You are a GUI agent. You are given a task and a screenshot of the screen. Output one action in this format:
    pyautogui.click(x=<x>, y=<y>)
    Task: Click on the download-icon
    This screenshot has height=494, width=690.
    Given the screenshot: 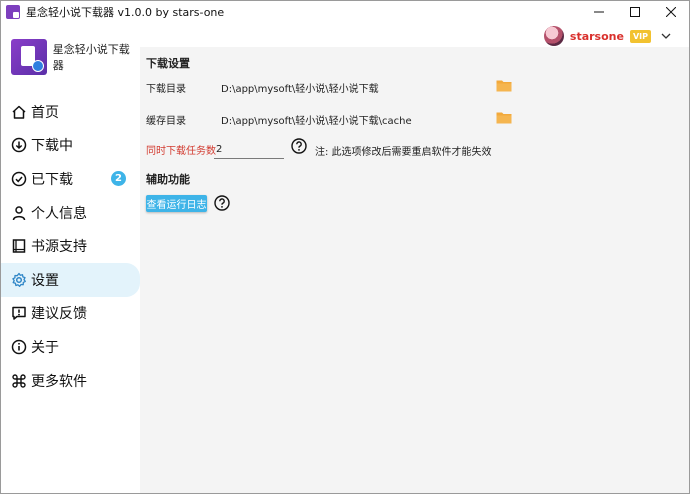 What is the action you would take?
    pyautogui.click(x=19, y=145)
    